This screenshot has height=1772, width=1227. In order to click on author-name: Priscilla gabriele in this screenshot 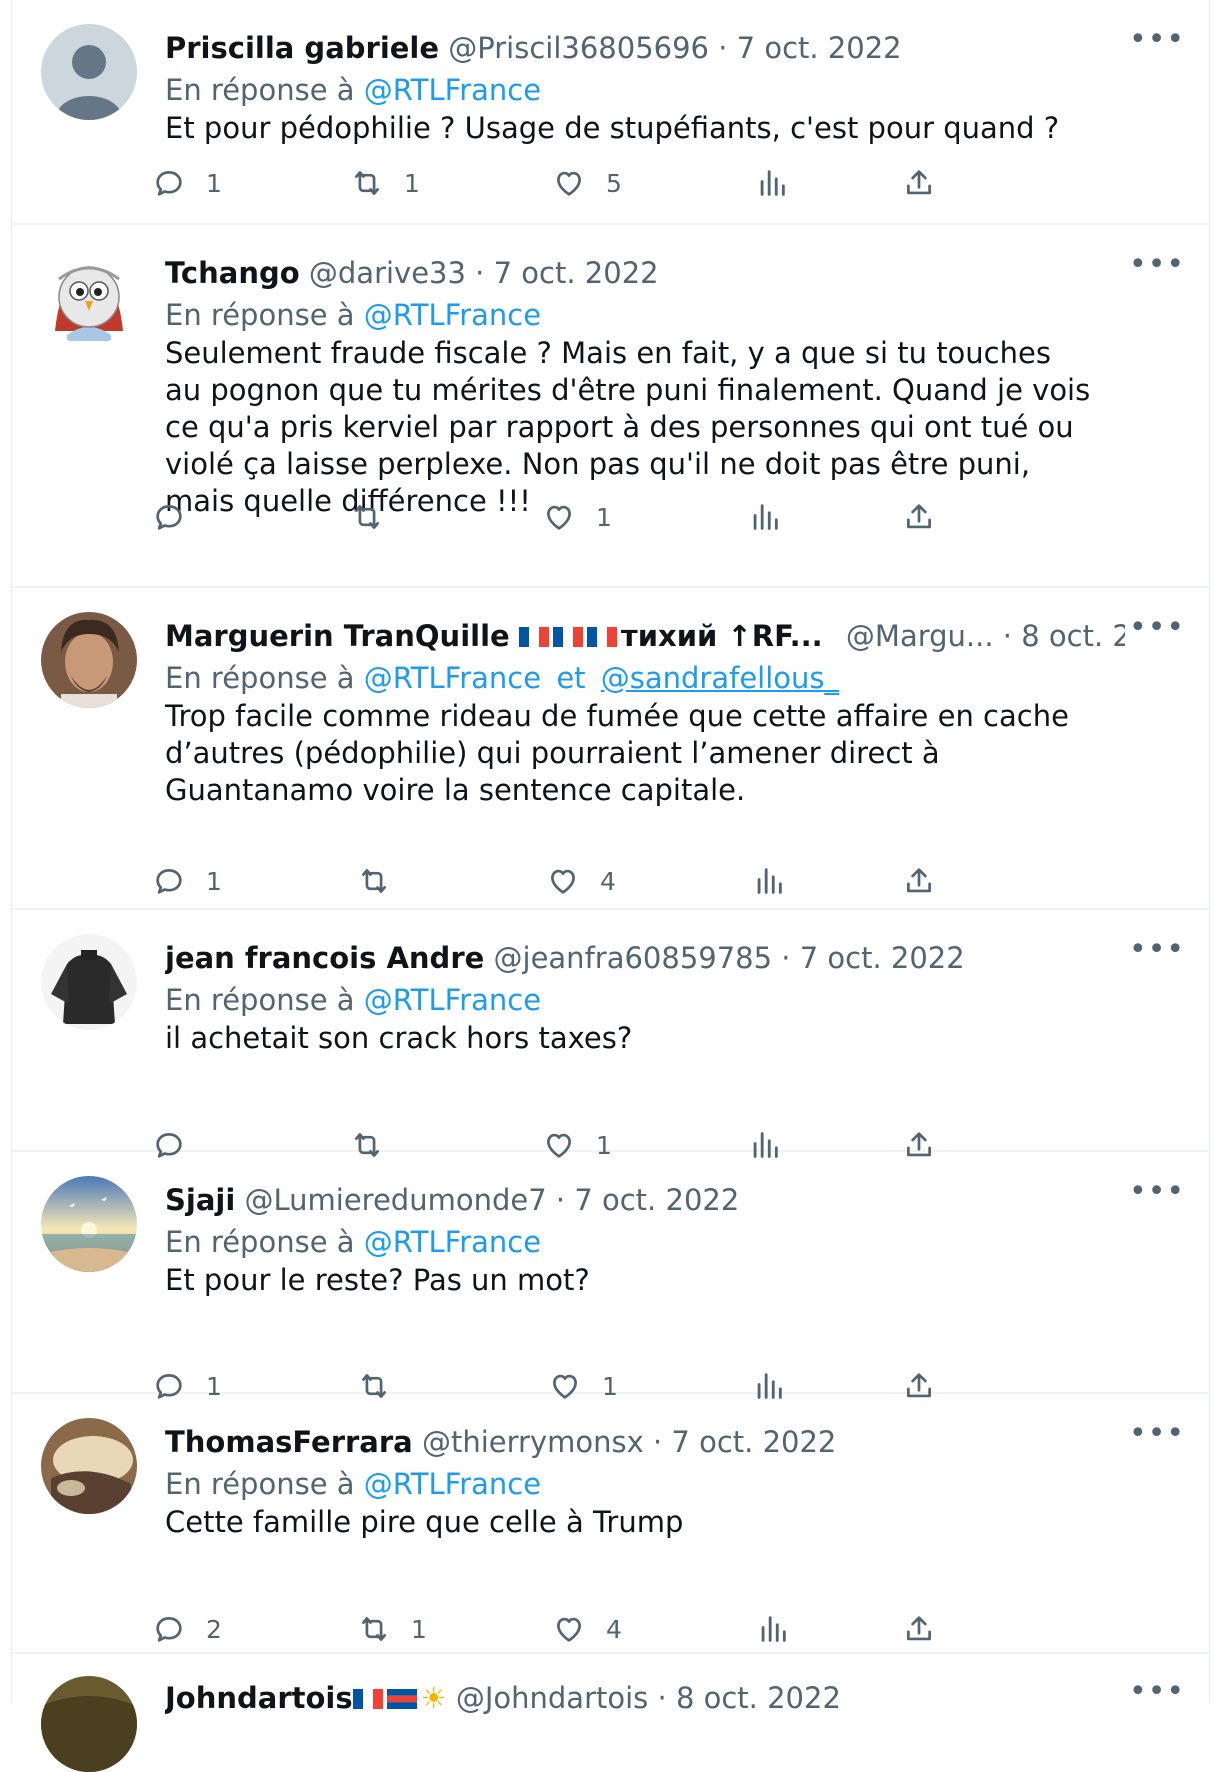, I will do `click(302, 48)`.